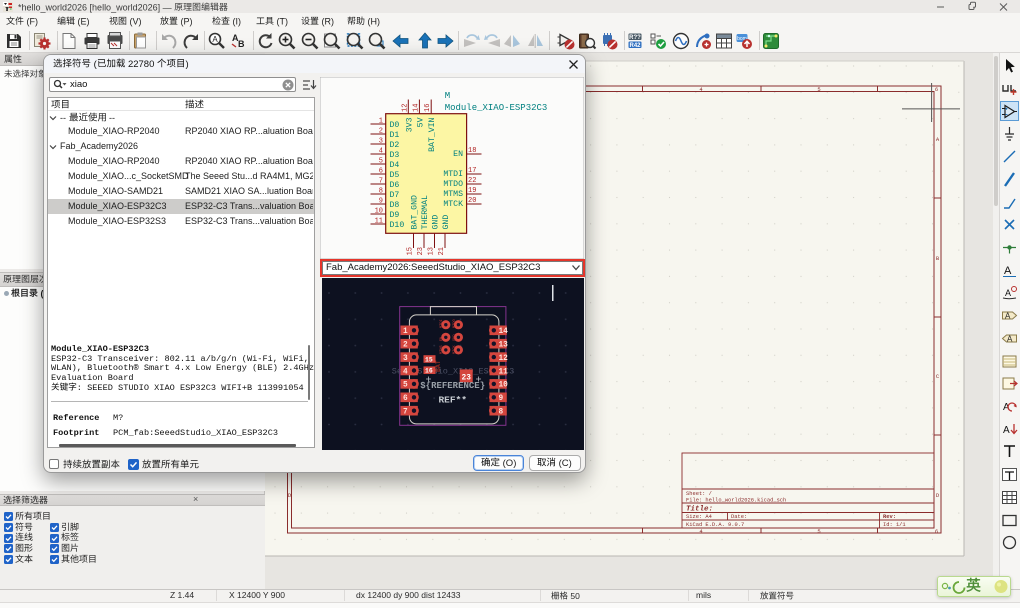 Image resolution: width=1020 pixels, height=608 pixels. I want to click on svg-text: 21, so click(442, 251).